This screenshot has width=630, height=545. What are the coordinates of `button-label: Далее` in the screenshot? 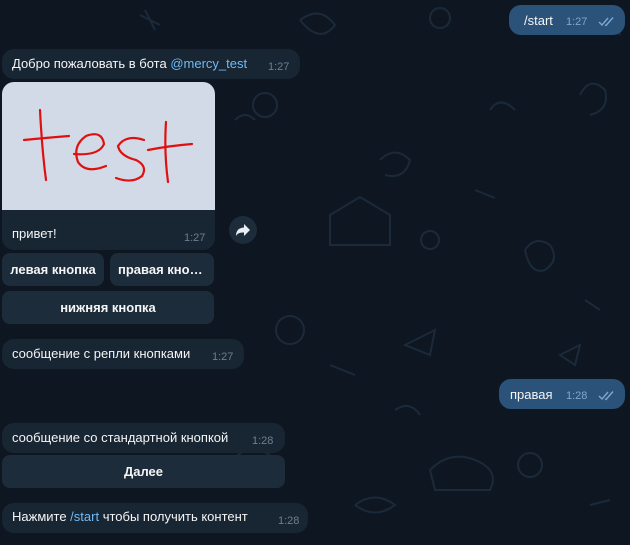 It's located at (143, 471).